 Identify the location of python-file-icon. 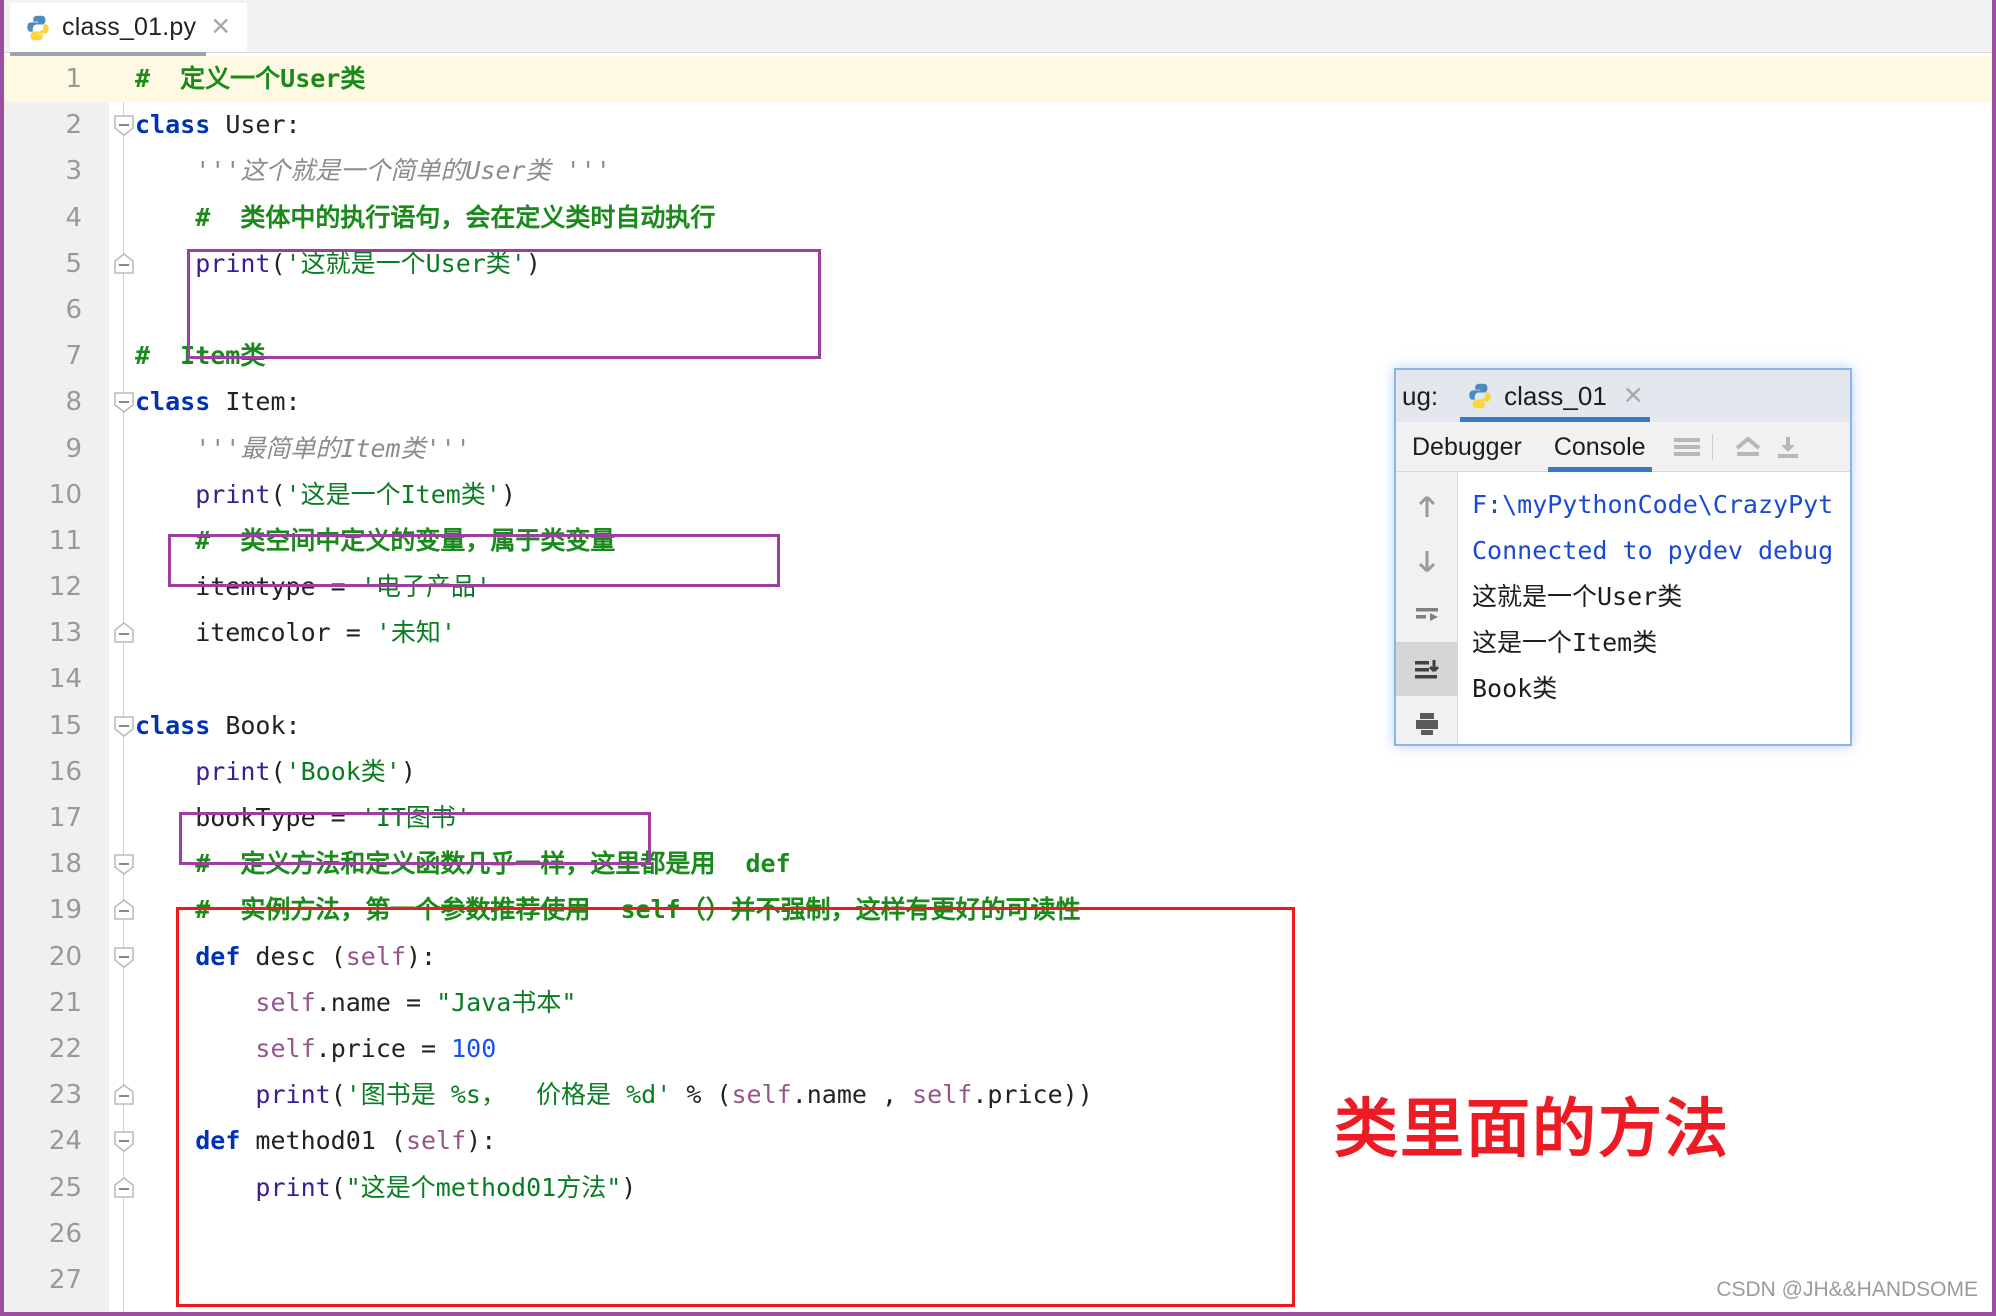
(1480, 396).